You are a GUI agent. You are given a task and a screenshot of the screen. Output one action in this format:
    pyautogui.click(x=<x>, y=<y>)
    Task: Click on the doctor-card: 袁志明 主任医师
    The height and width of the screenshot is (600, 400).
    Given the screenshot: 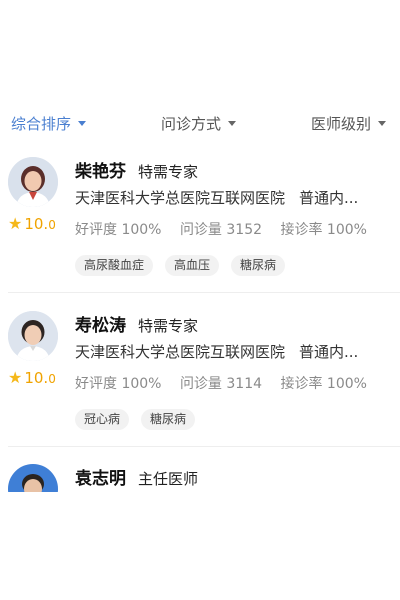 What is the action you would take?
    pyautogui.click(x=200, y=478)
    